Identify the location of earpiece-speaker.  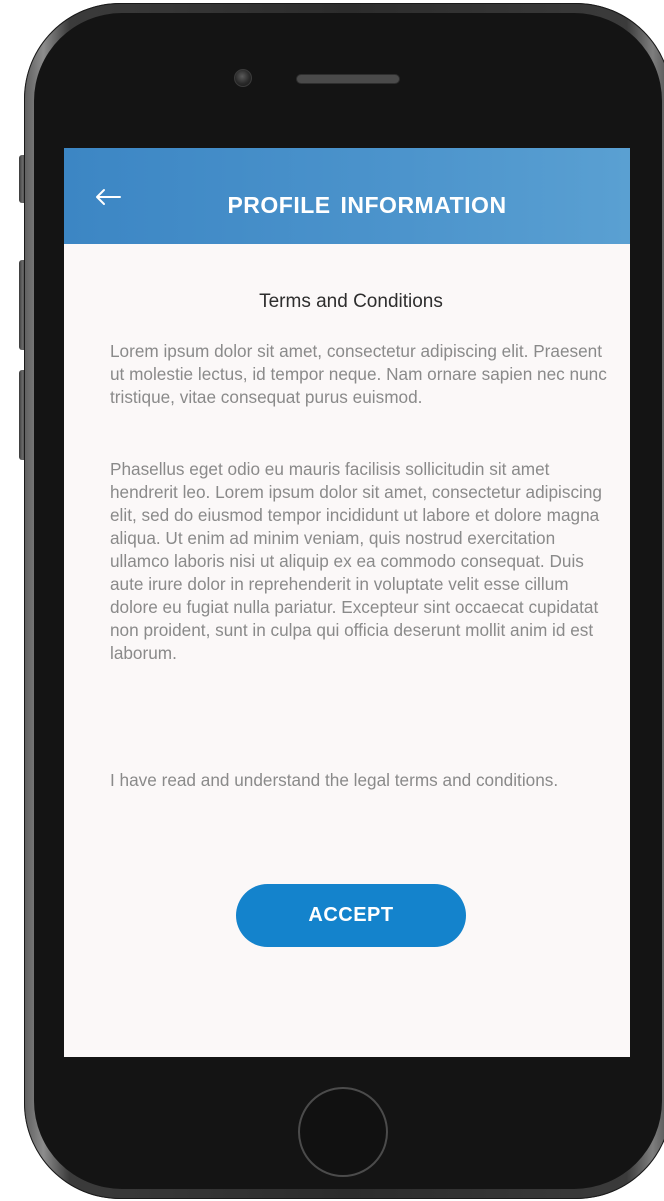
(348, 79).